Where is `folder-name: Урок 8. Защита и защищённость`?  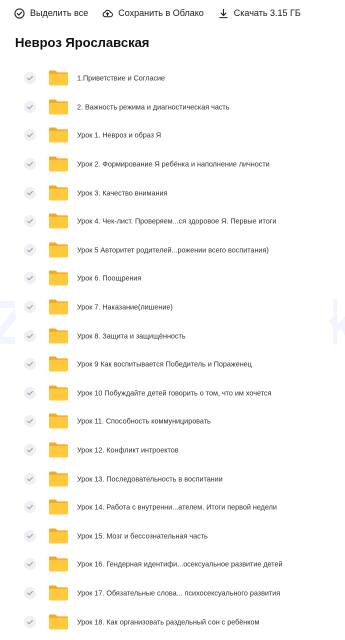
folder-name: Урок 8. Защита и защищённость is located at coordinates (203, 335).